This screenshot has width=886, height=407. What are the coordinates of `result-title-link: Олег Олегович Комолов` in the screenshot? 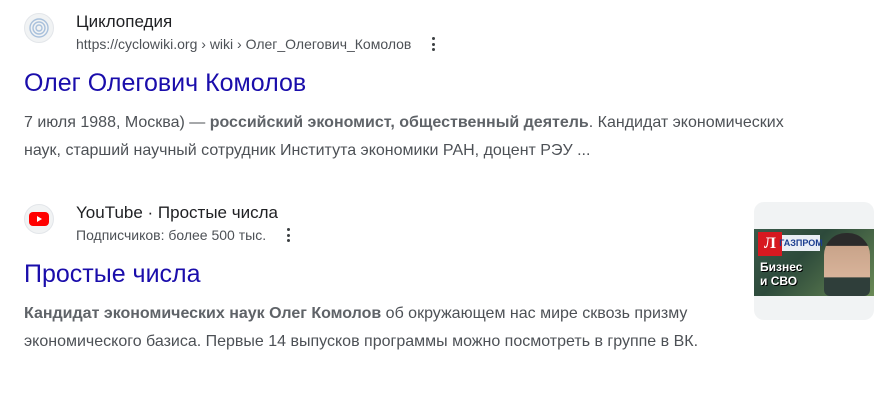 It's located at (424, 83).